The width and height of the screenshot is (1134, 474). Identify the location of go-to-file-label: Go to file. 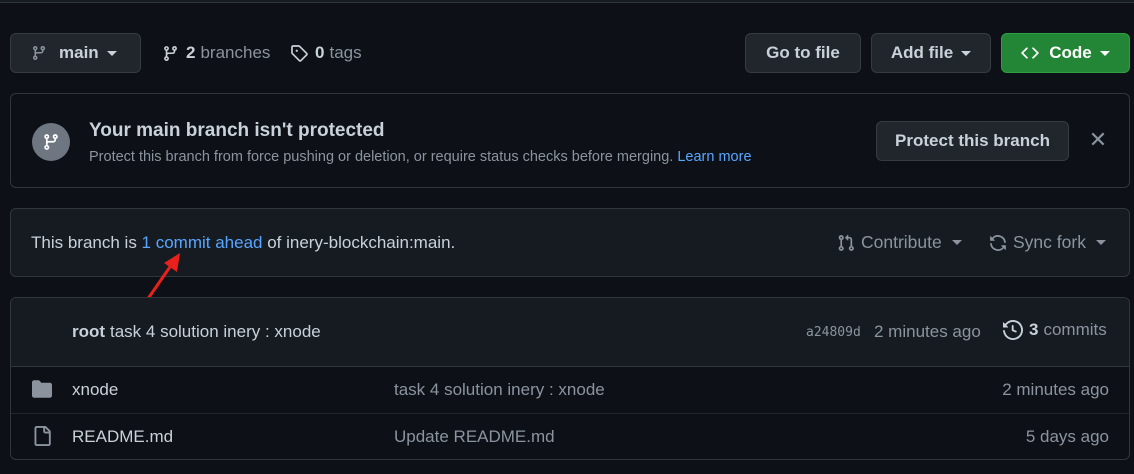
(803, 52).